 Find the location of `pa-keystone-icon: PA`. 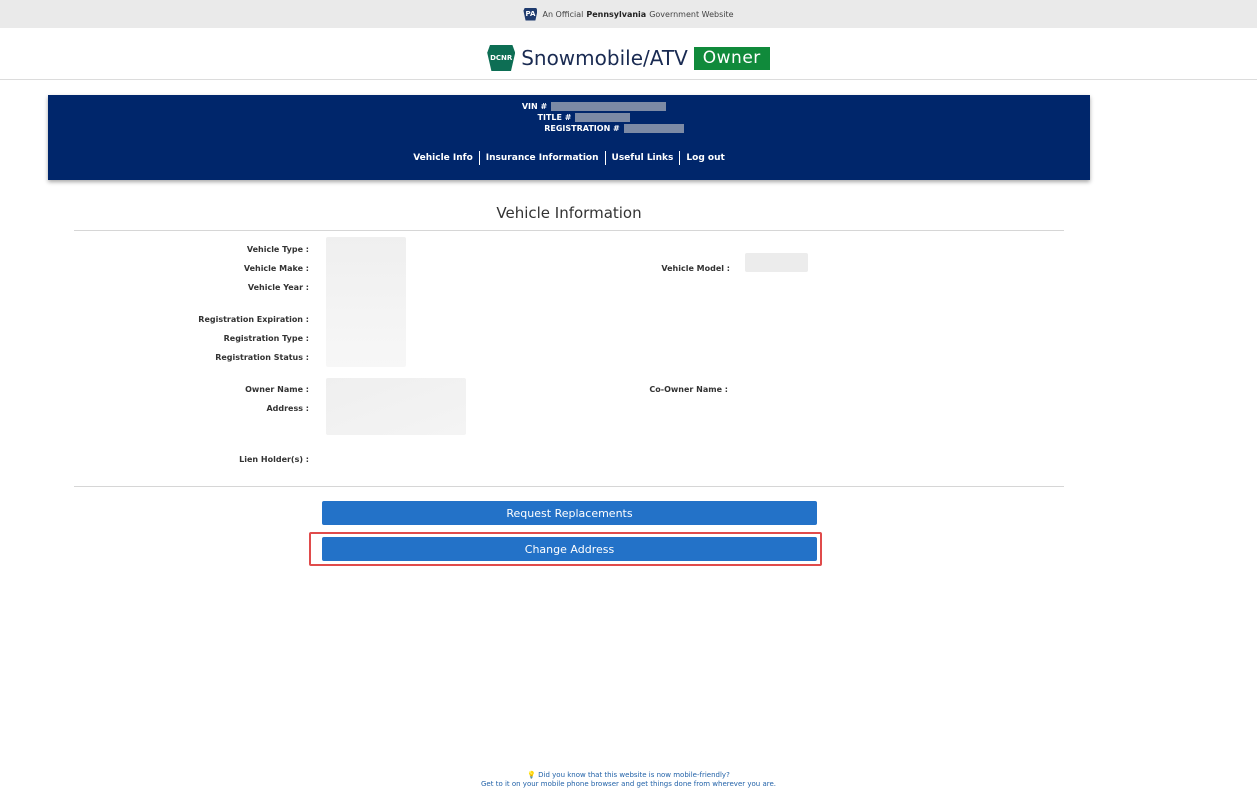

pa-keystone-icon: PA is located at coordinates (530, 14).